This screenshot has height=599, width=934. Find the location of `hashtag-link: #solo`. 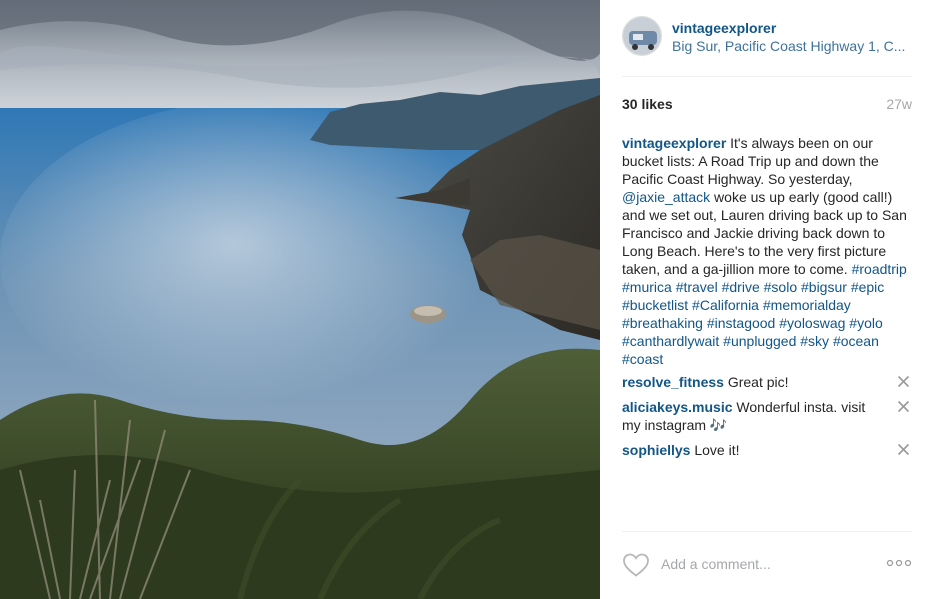

hashtag-link: #solo is located at coordinates (780, 287).